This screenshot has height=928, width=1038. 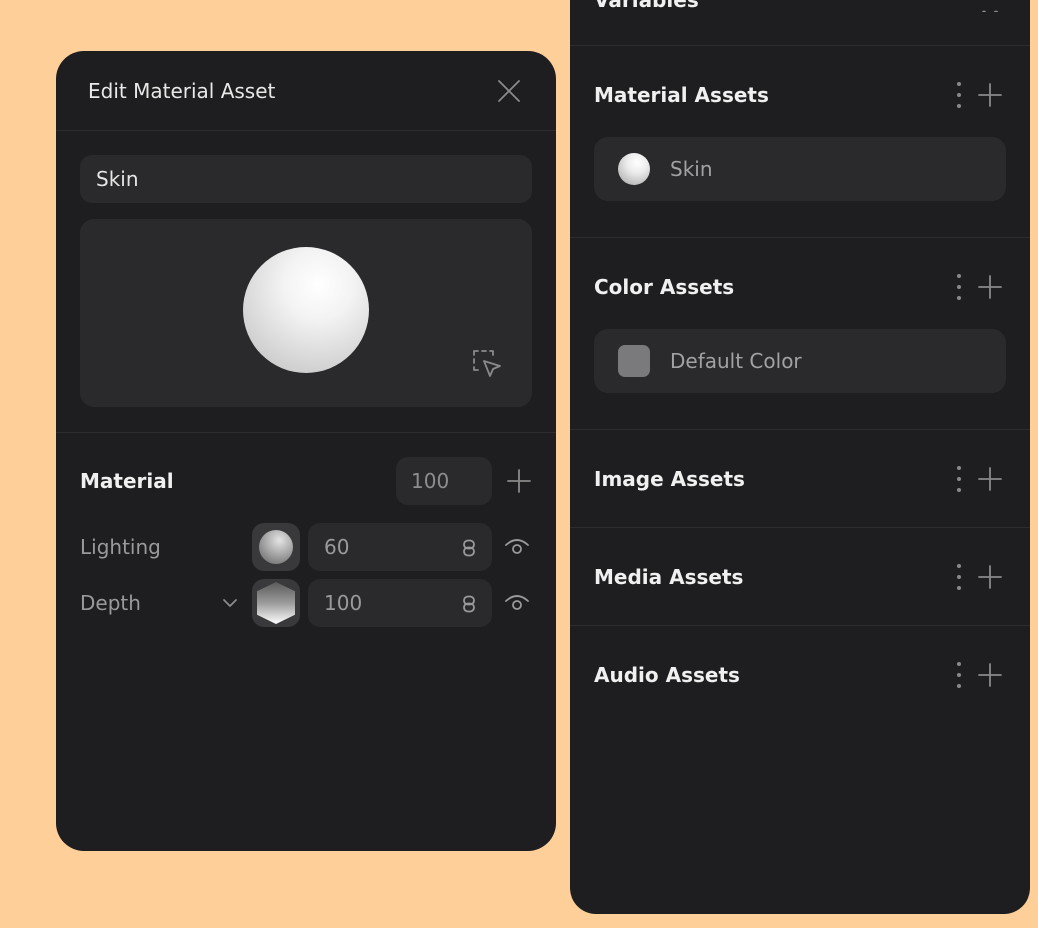 I want to click on audio-assets-section: Audio Assets, so click(x=800, y=675).